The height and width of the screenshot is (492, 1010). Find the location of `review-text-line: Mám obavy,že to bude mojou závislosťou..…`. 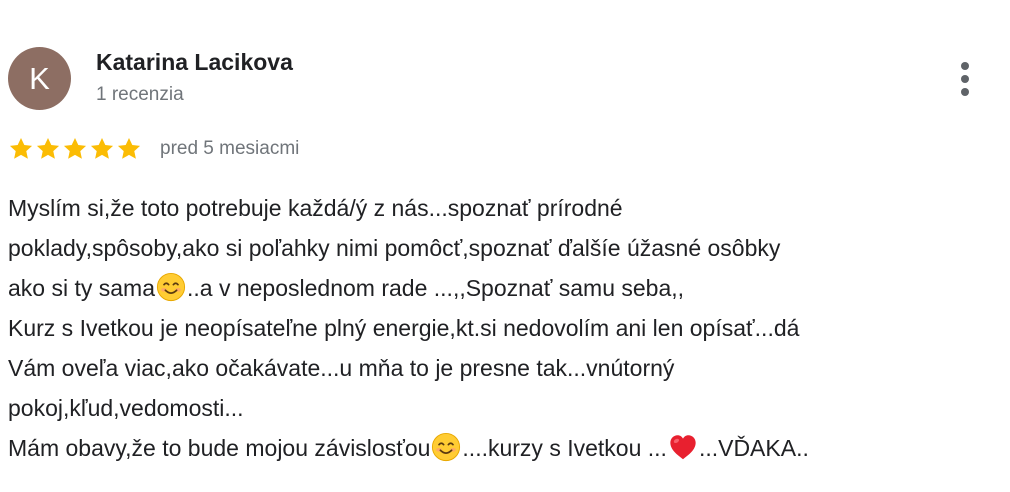

review-text-line: Mám obavy,že to bude mojou závislosťou..… is located at coordinates (503, 448).